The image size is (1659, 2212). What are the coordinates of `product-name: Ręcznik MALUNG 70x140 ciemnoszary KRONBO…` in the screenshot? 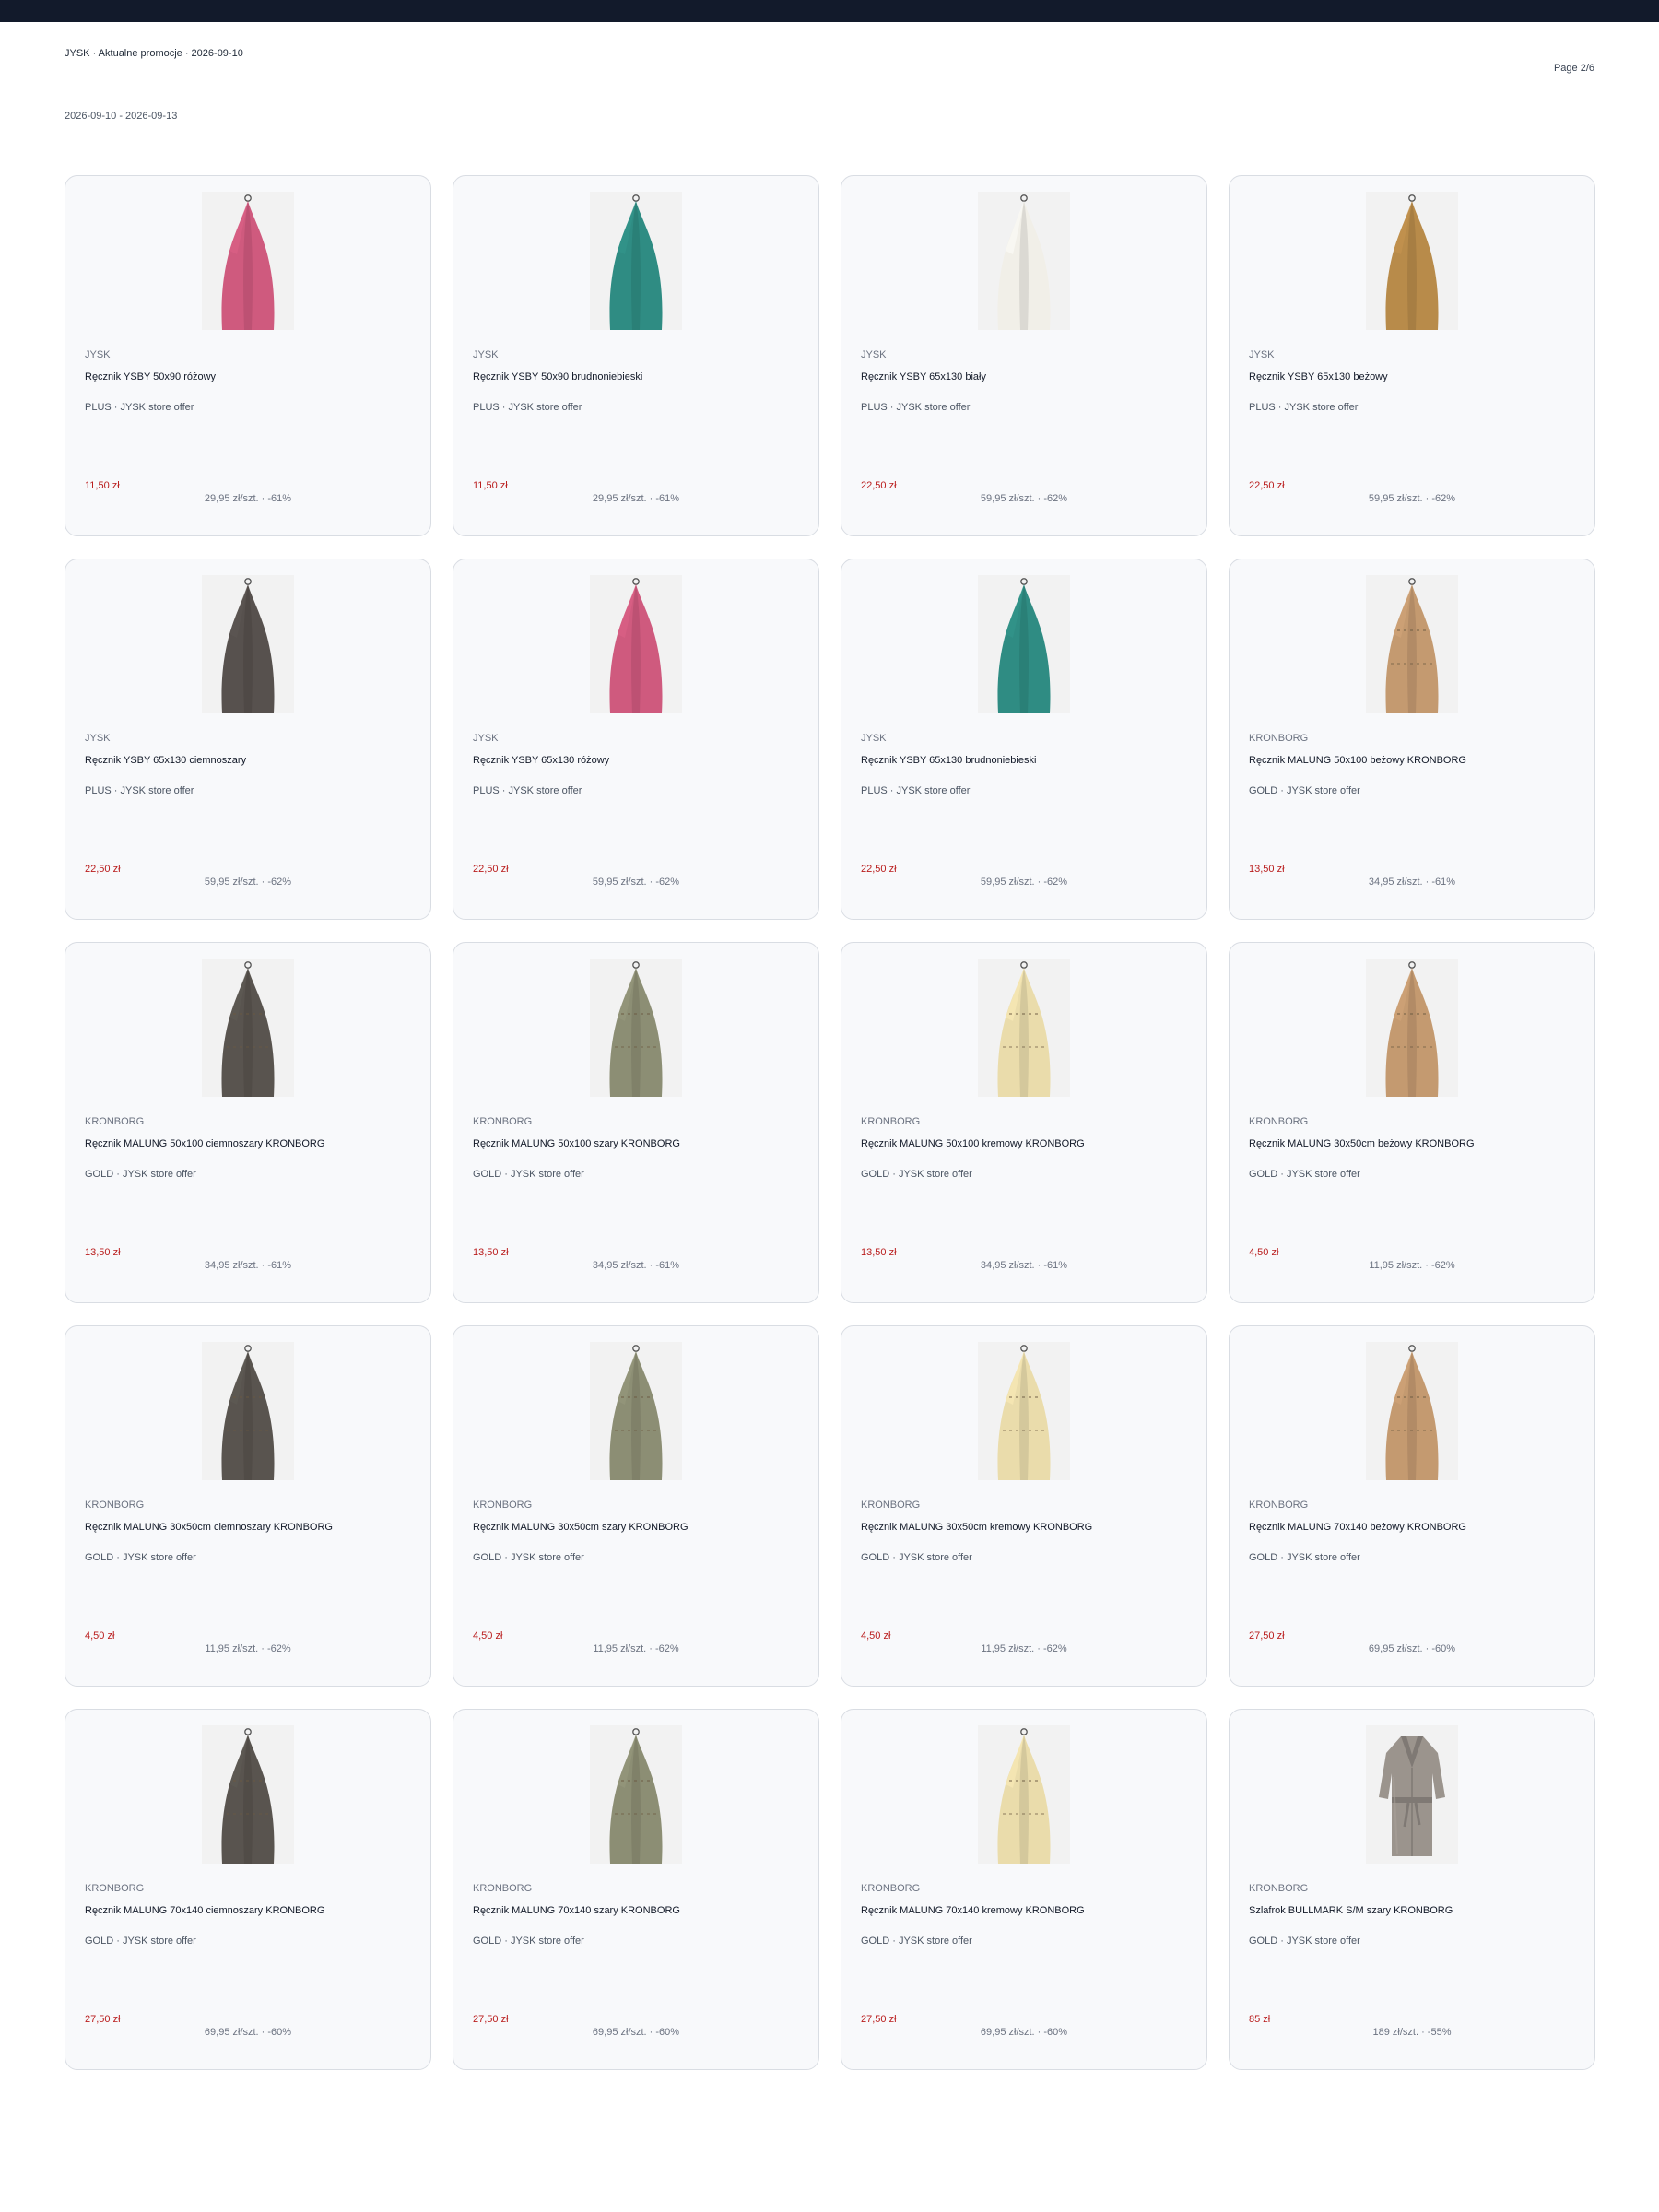 It's located at (205, 1910).